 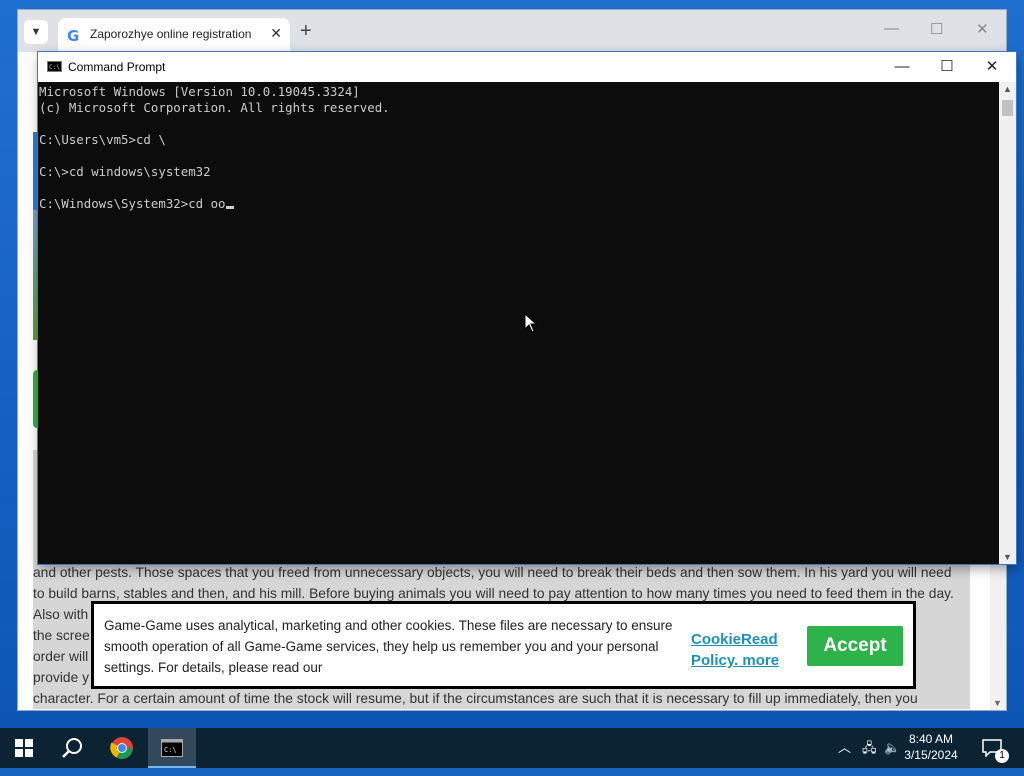 I want to click on network-icon: 🖧, so click(x=869, y=748).